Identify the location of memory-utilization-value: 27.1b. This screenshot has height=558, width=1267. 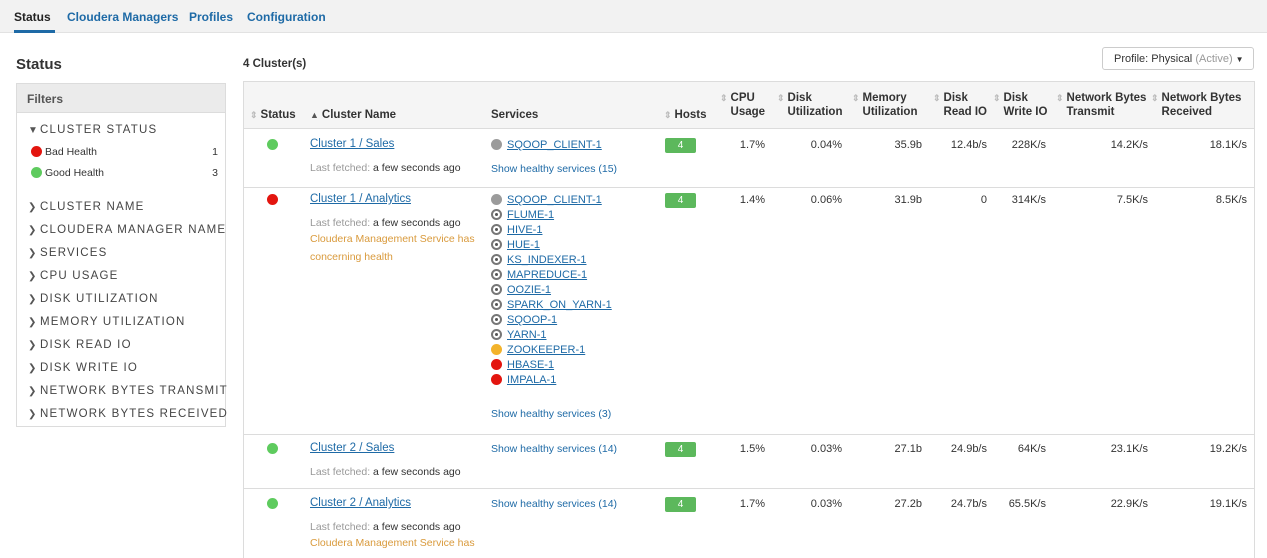
(908, 449).